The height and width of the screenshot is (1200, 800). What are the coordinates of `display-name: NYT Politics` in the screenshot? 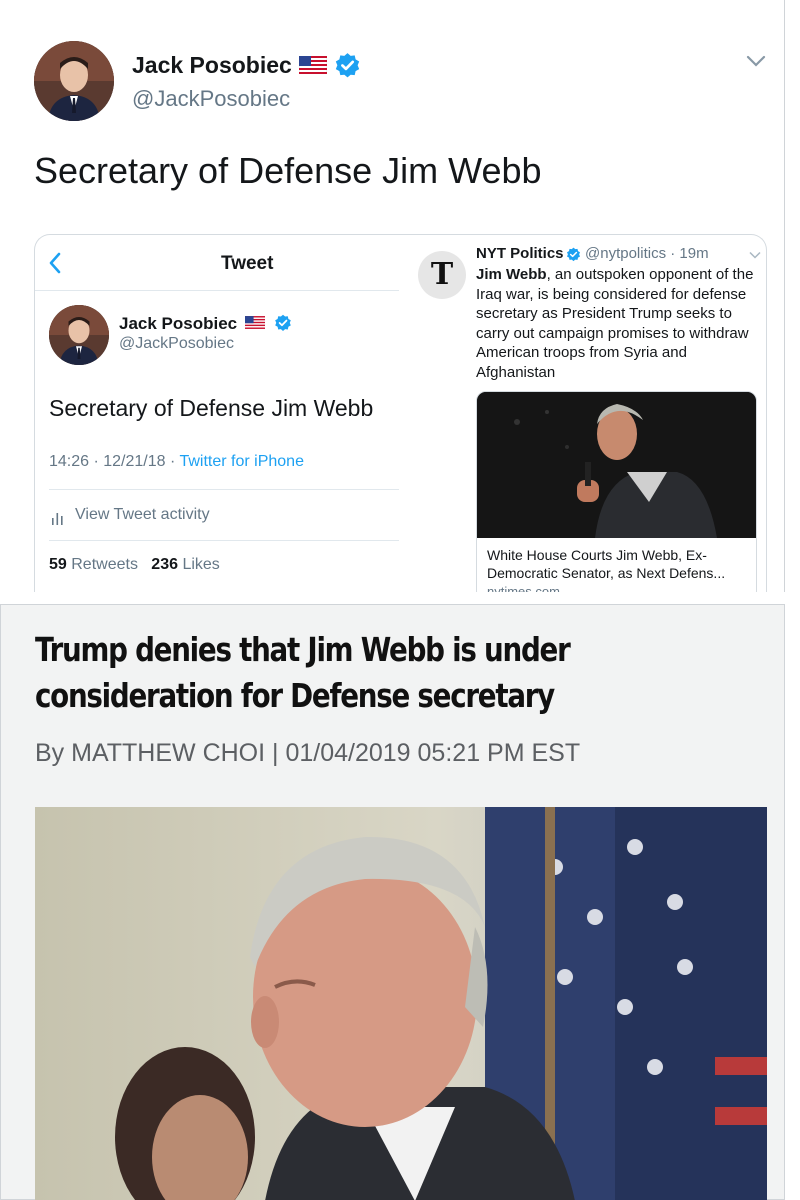 It's located at (520, 253).